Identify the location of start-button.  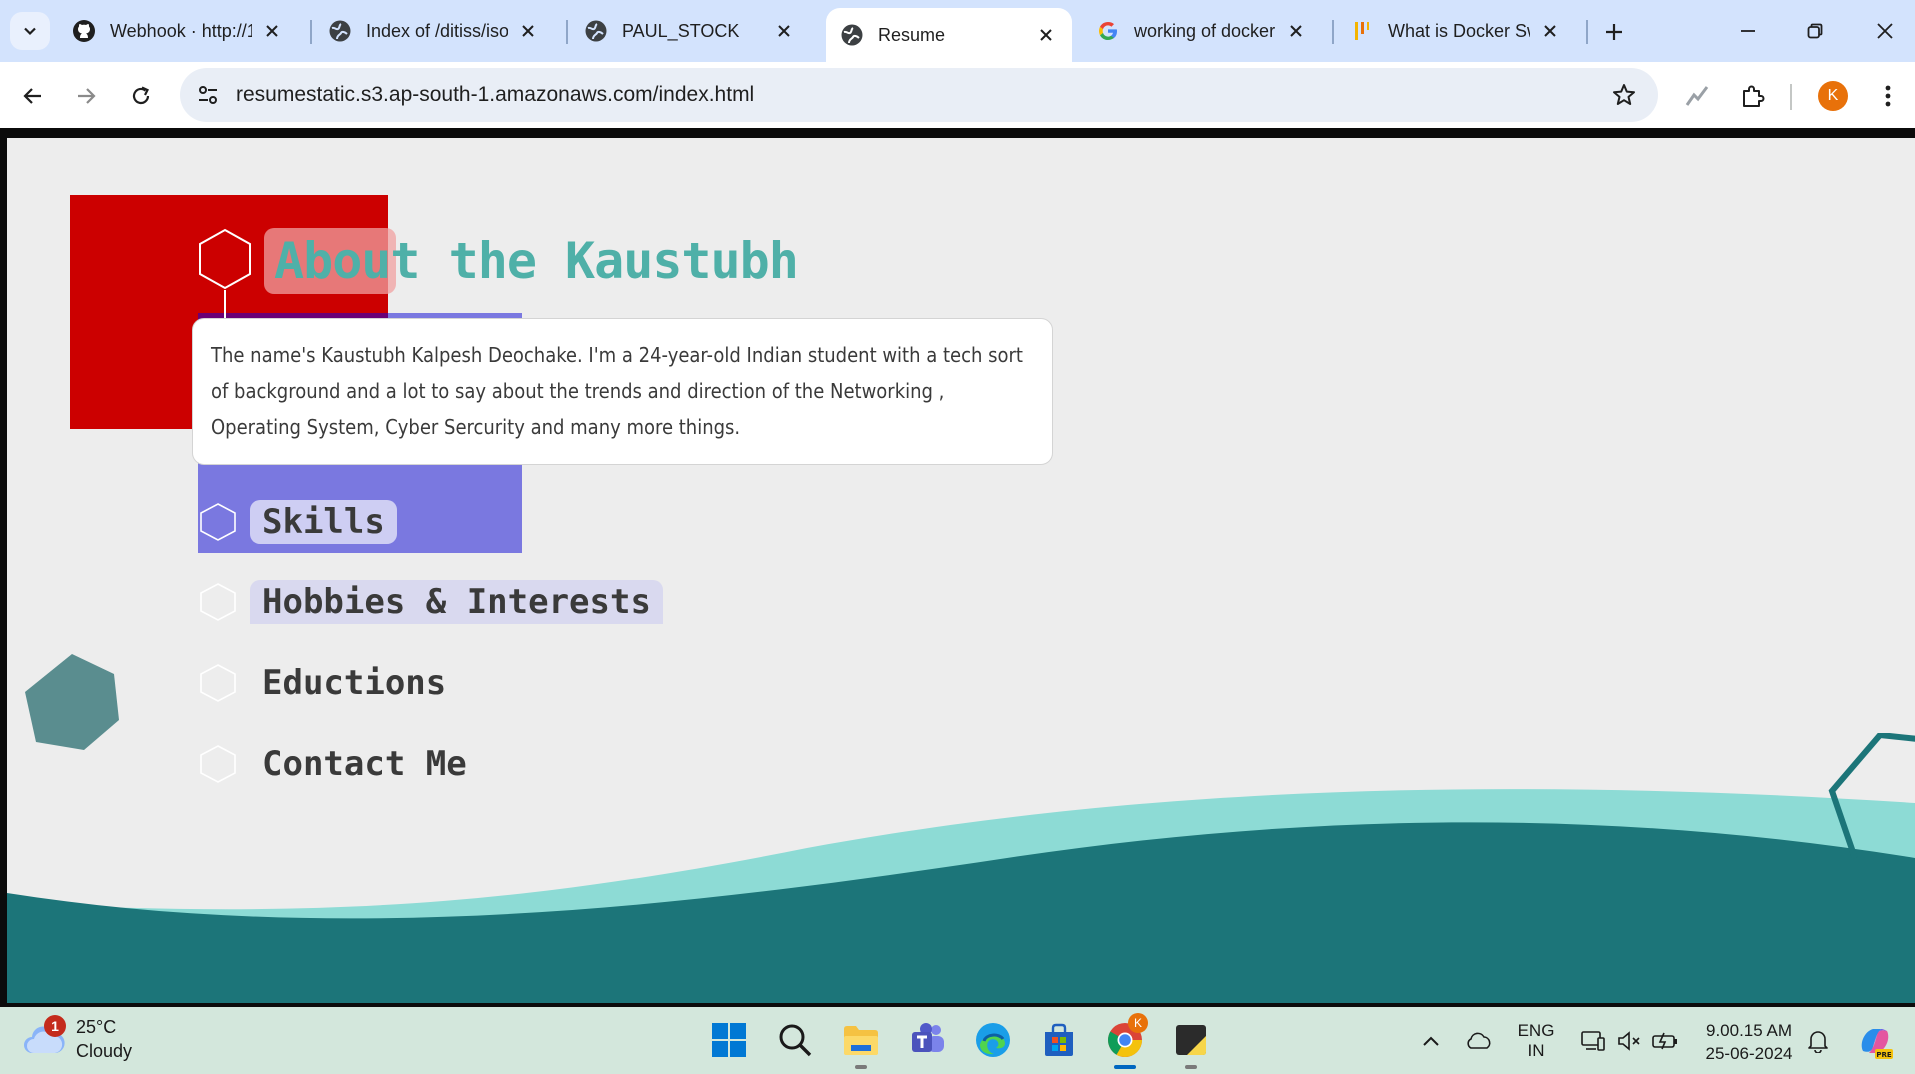
(729, 1040).